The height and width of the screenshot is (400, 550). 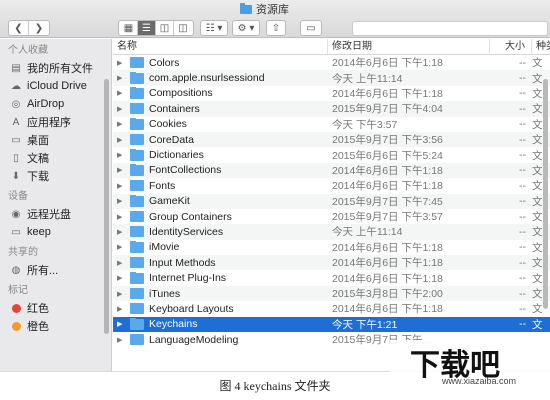 I want to click on forward-button: ❯, so click(x=39, y=28).